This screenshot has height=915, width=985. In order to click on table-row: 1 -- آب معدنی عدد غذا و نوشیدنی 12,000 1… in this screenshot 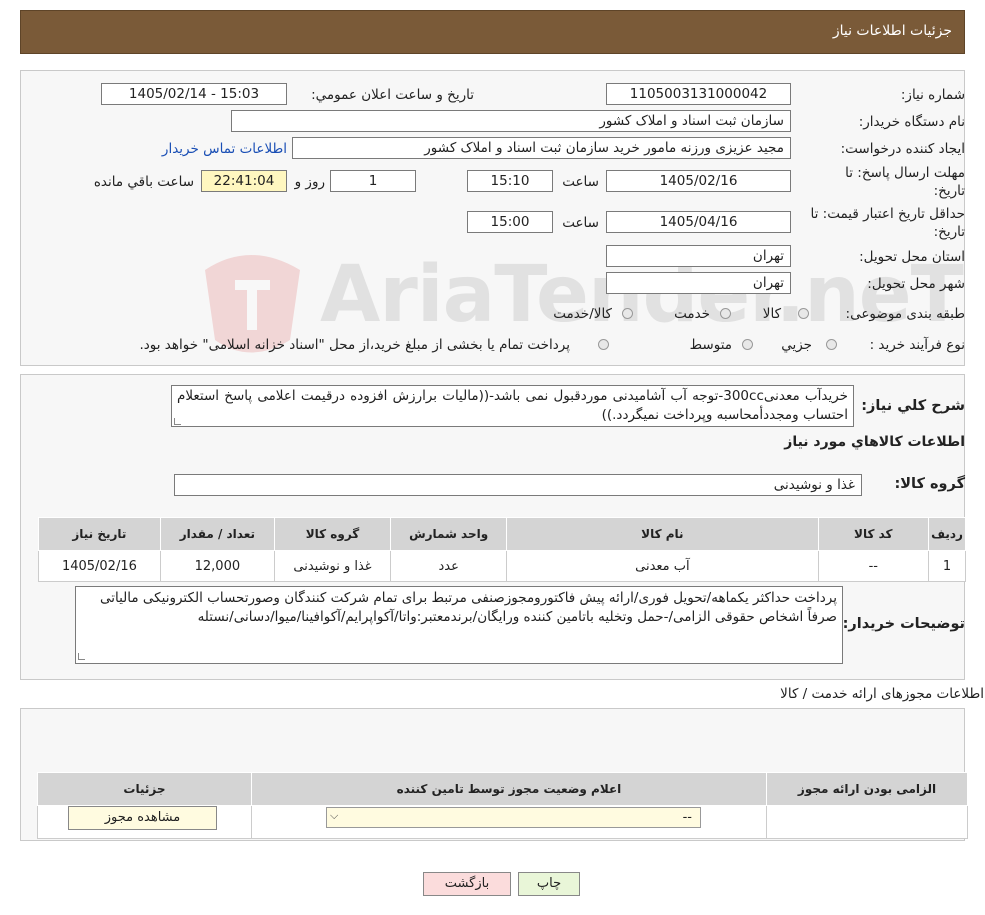, I will do `click(502, 566)`.